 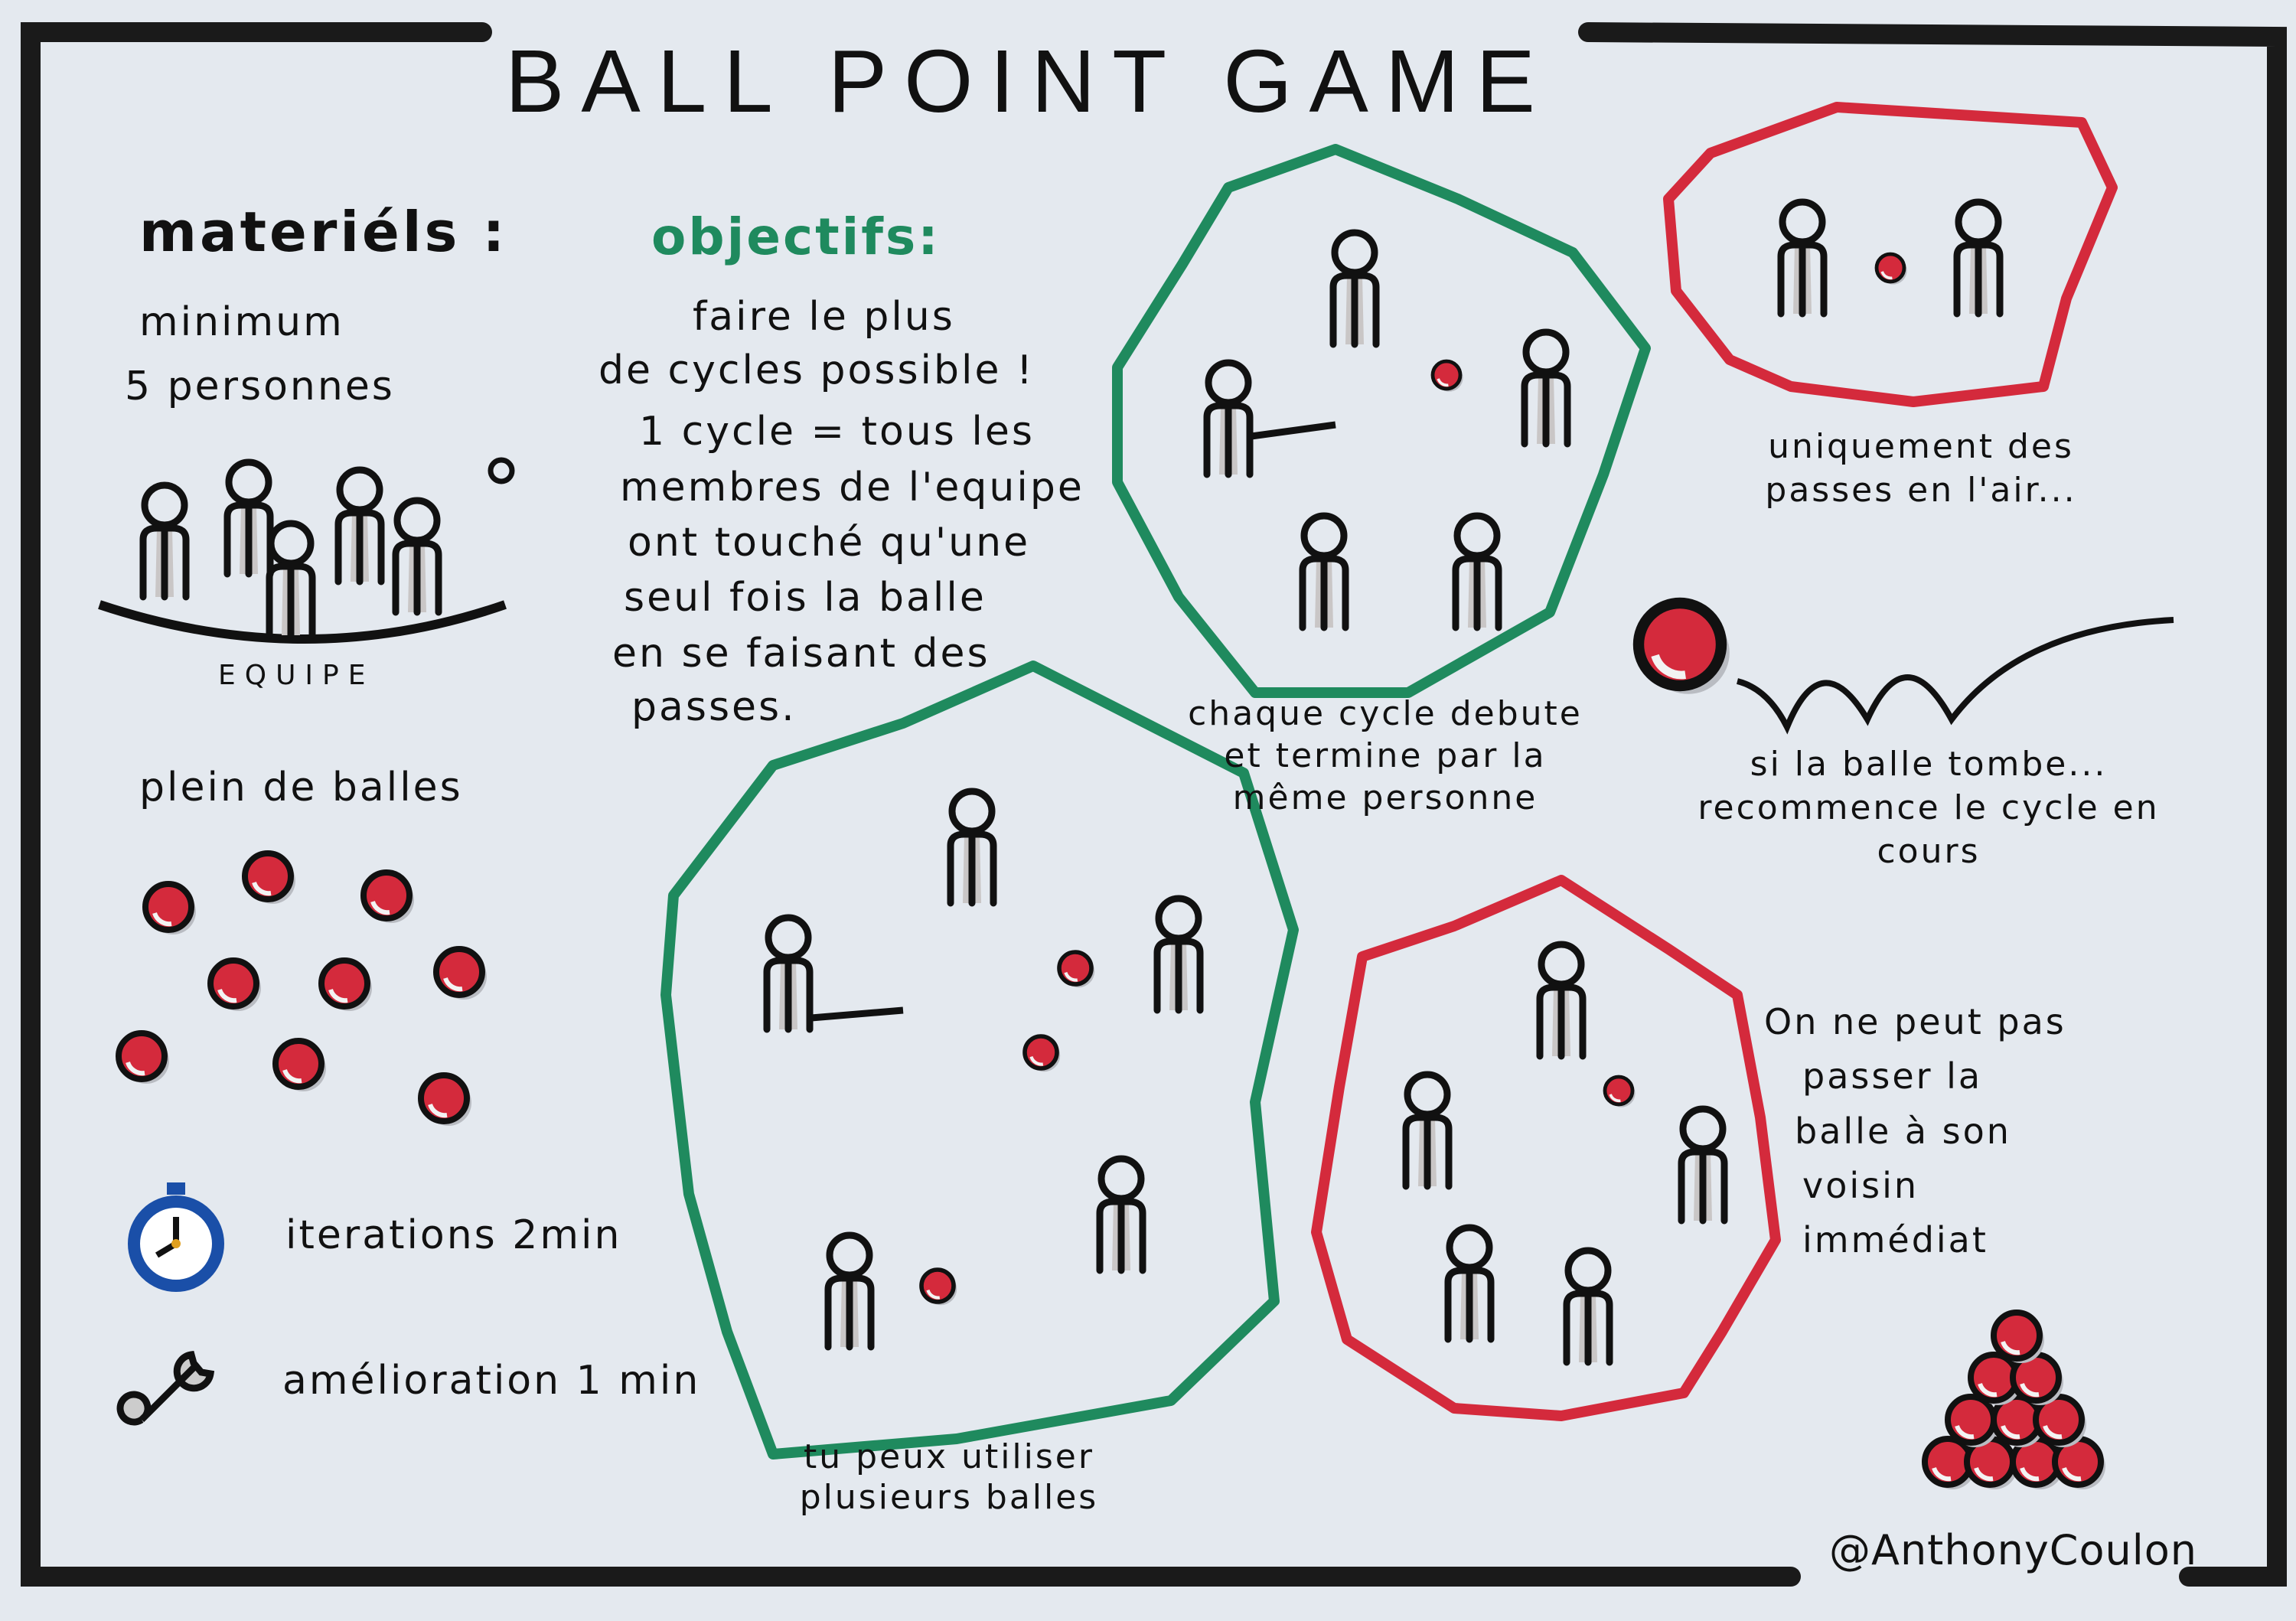 I want to click on caption-line: et termine par la, so click(x=1385, y=755).